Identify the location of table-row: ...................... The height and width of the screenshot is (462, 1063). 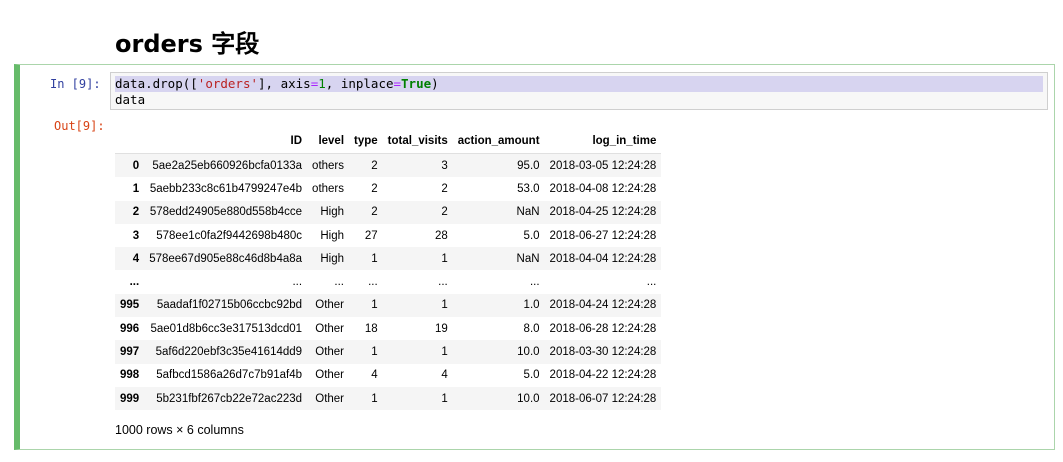
(388, 281).